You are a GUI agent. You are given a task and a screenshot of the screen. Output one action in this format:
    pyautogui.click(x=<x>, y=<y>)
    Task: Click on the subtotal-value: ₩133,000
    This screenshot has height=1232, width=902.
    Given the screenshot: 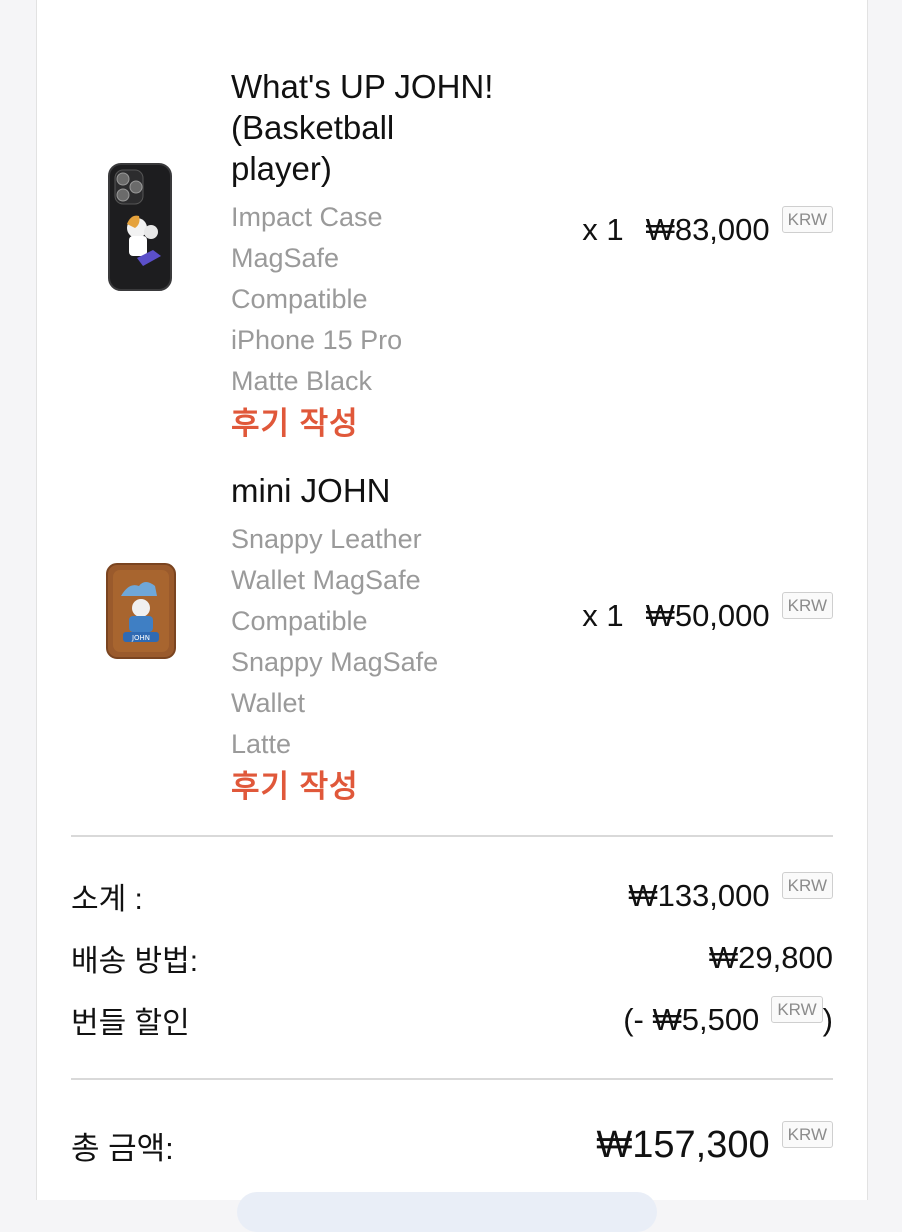 What is the action you would take?
    pyautogui.click(x=699, y=895)
    